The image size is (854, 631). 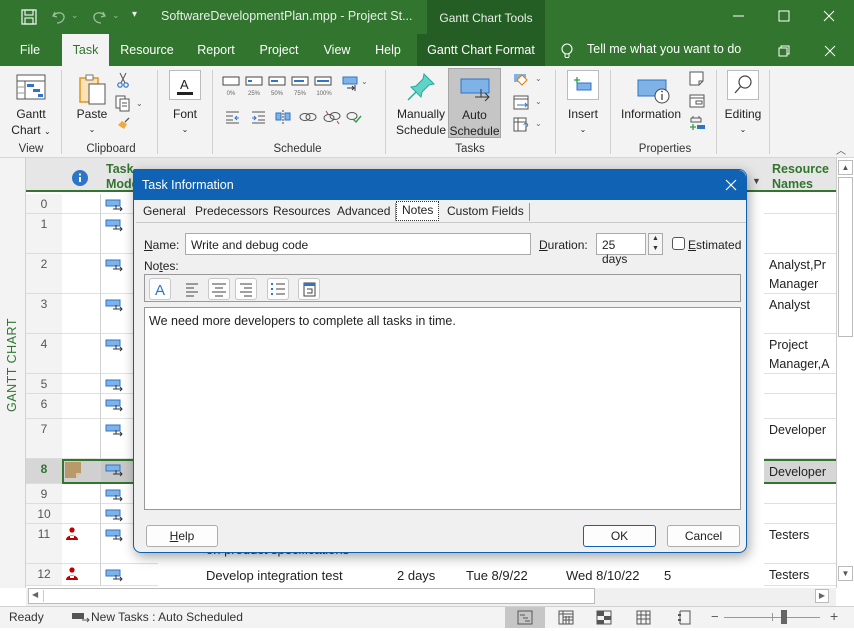 What do you see at coordinates (31, 87) in the screenshot?
I see `gantt-chart-icon` at bounding box center [31, 87].